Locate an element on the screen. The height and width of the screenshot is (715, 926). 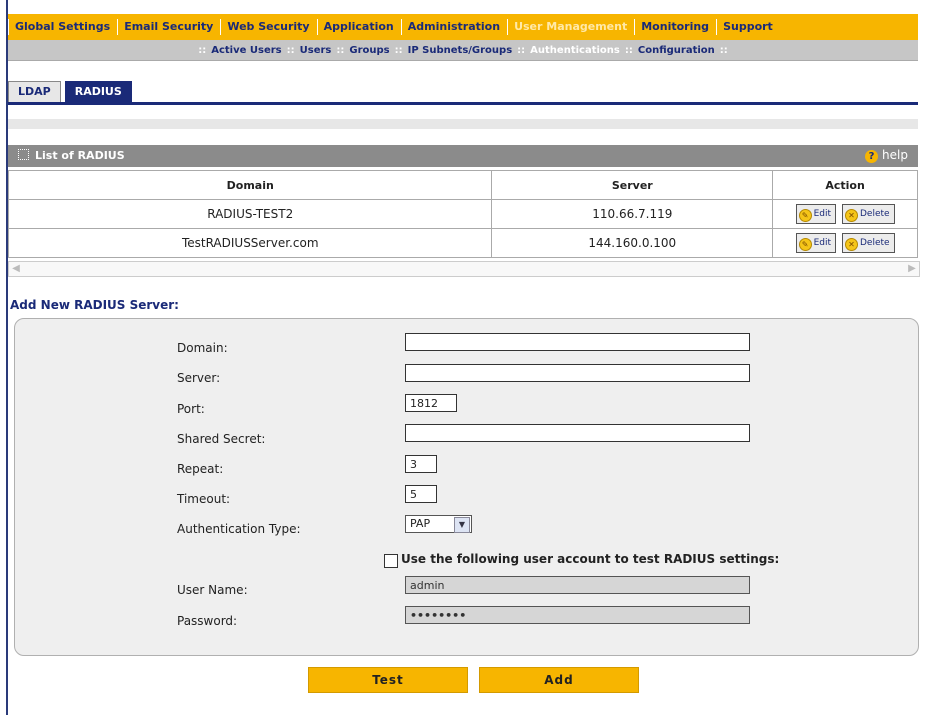
port-label: Port: is located at coordinates (191, 409).